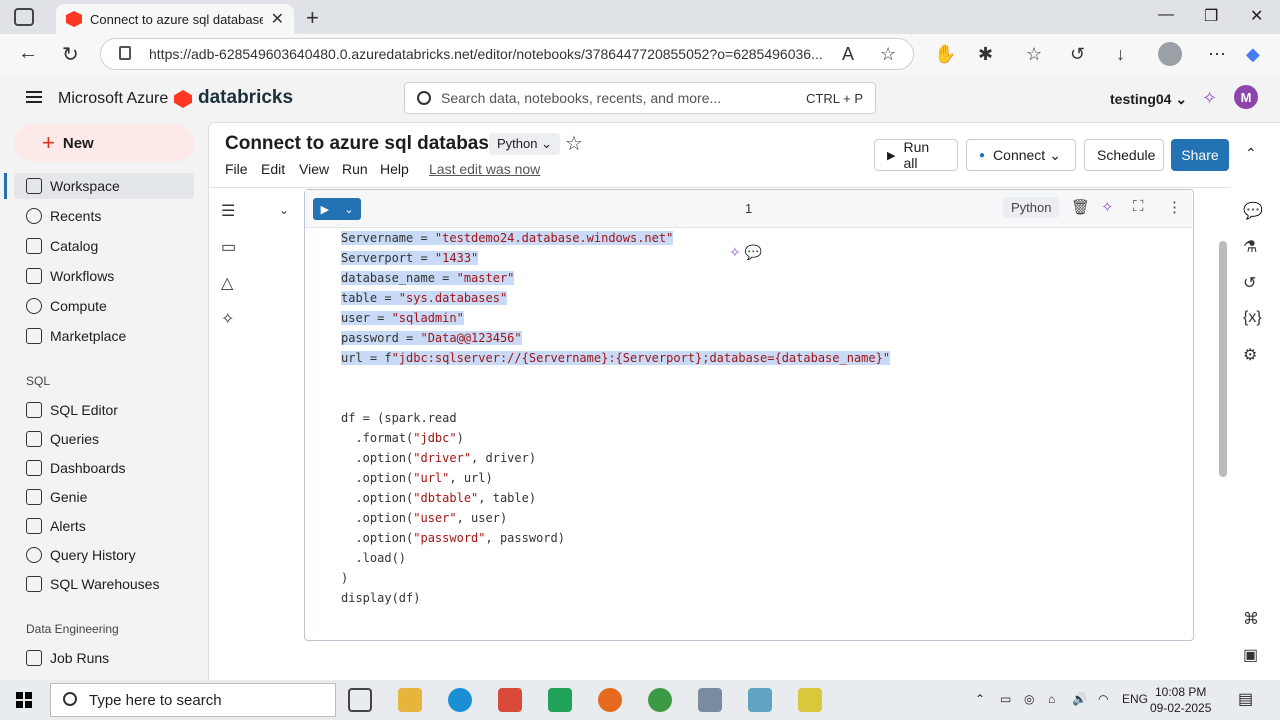 The width and height of the screenshot is (1280, 720). Describe the element at coordinates (277, 19) in the screenshot. I see `close-tab-icon: ✕` at that location.